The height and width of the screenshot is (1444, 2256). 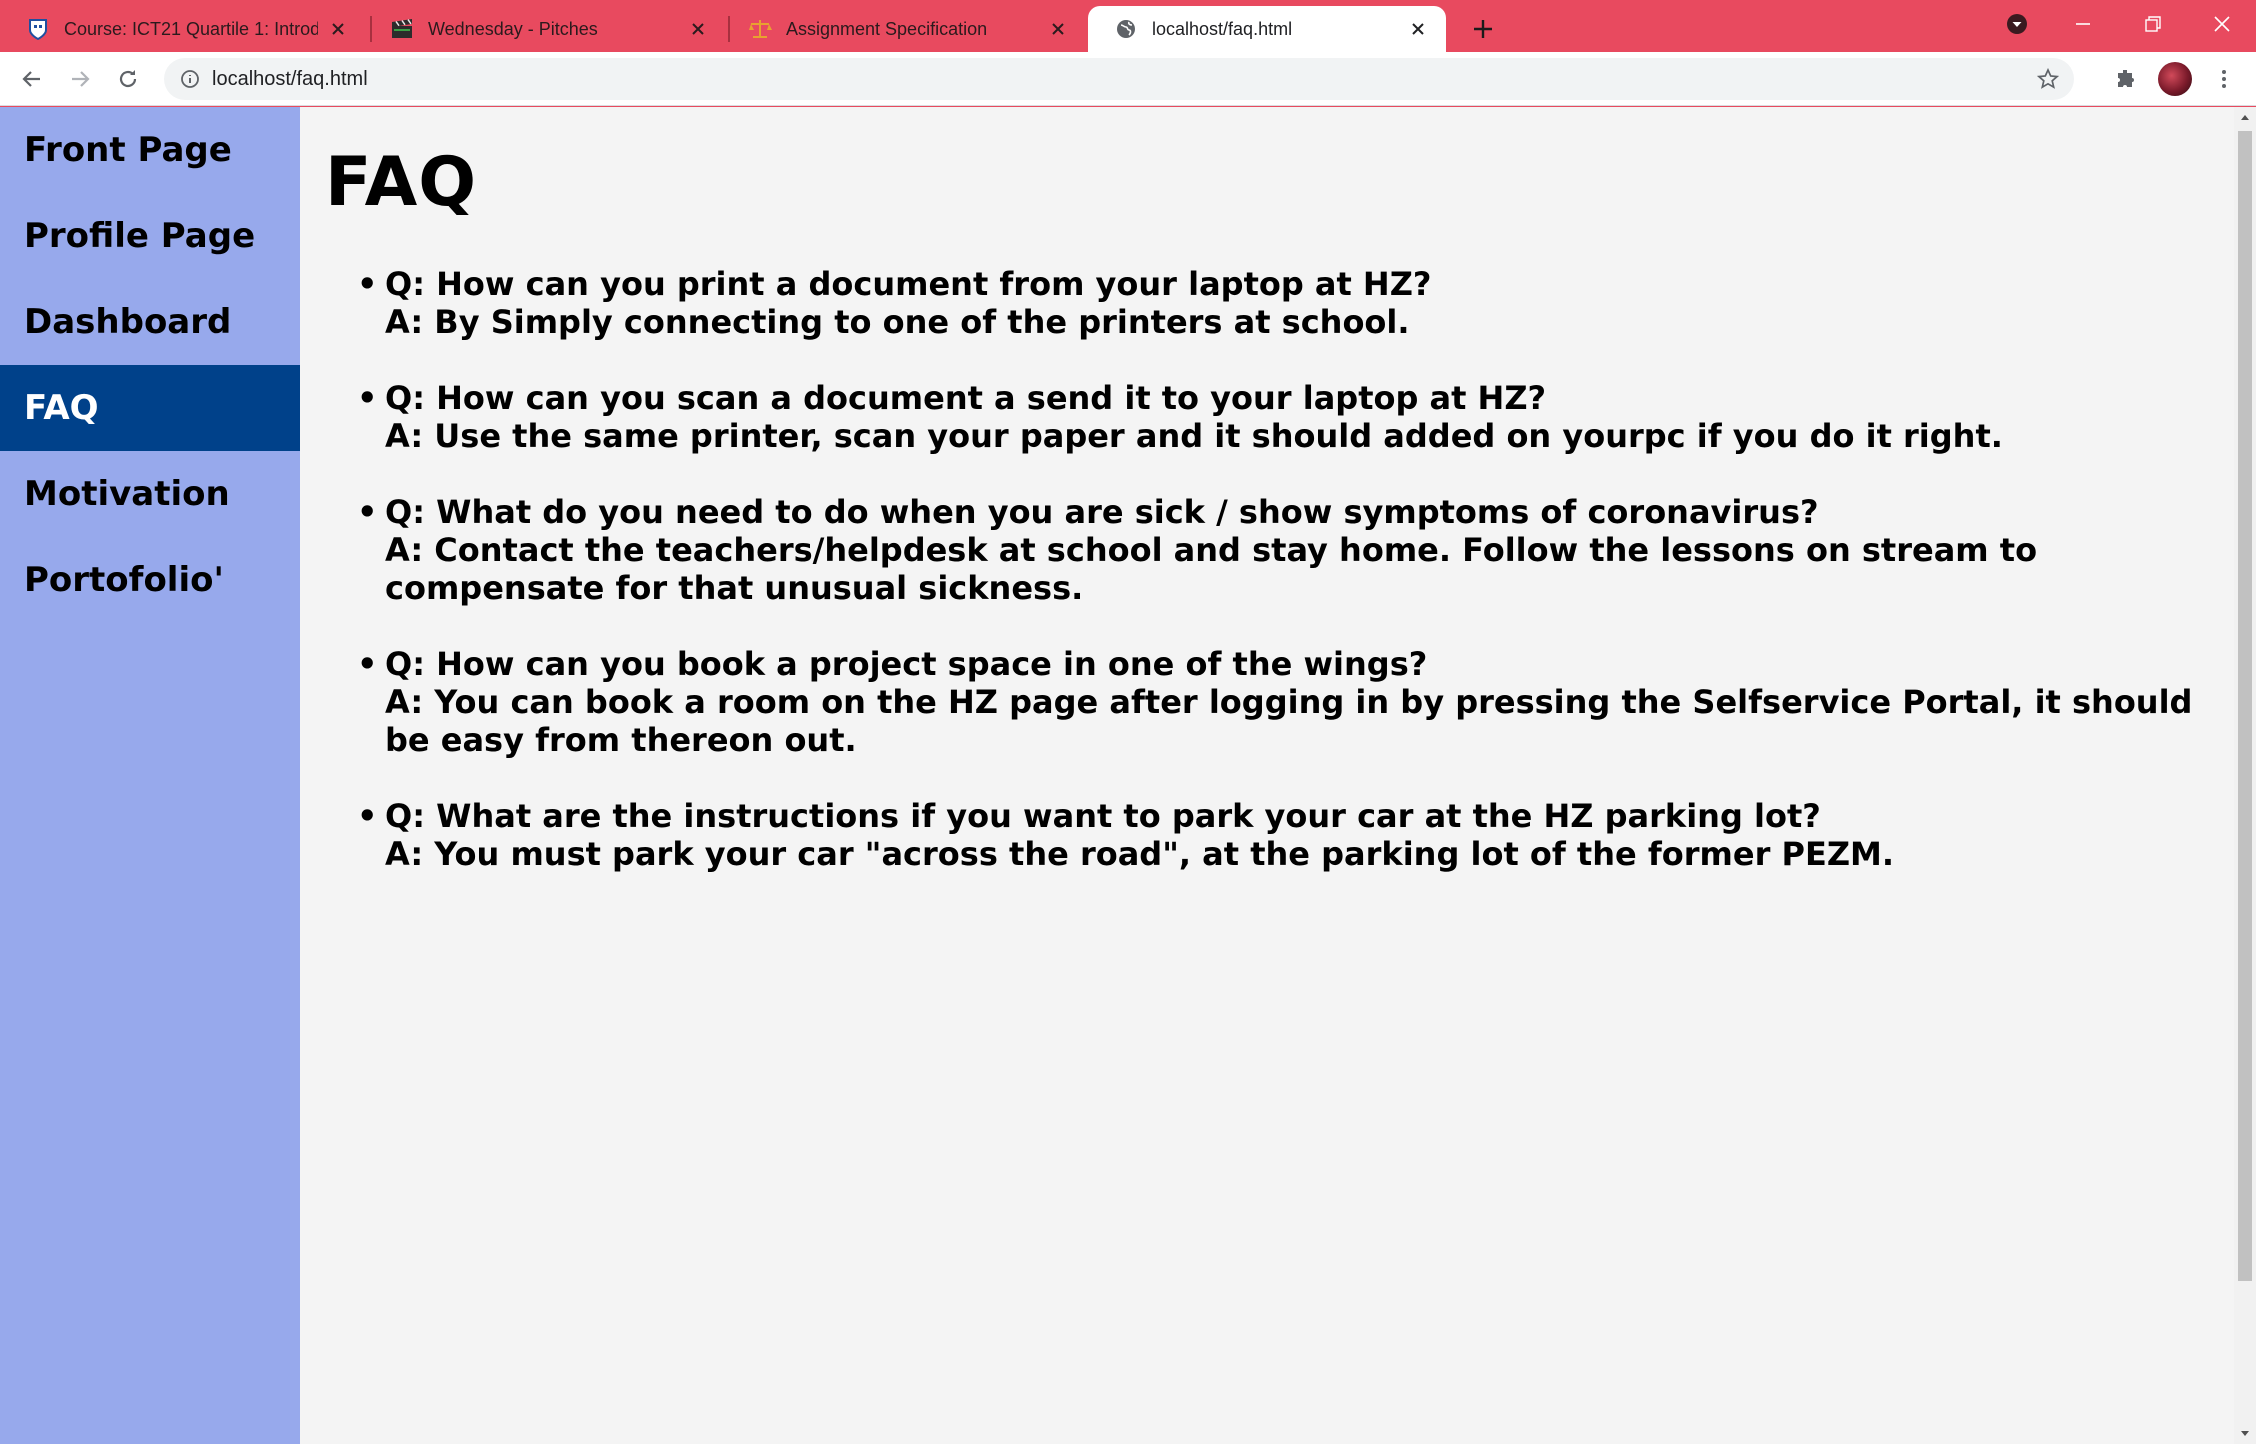 I want to click on tab-title: Wednesday - Pitches, so click(x=513, y=28).